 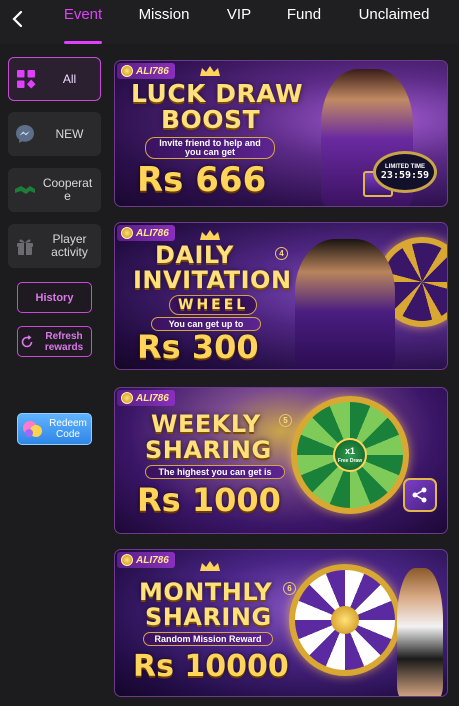 What do you see at coordinates (304, 14) in the screenshot?
I see `tab-fund-label: Fund` at bounding box center [304, 14].